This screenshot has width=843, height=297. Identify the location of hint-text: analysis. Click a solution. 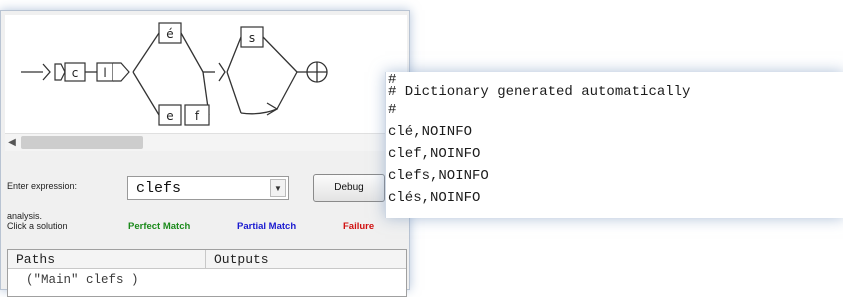
(37, 221).